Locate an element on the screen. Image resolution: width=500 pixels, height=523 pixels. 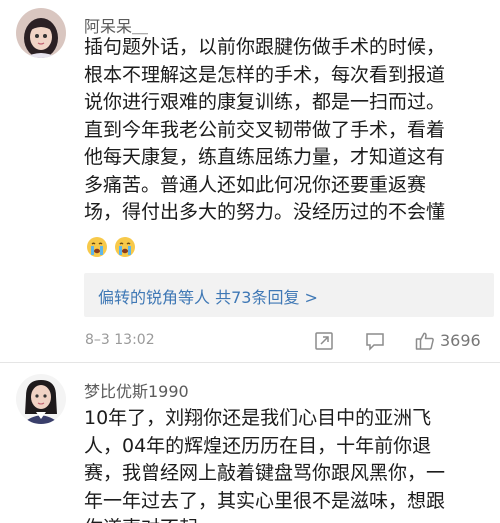
comment-username: 梦比优斯1990 is located at coordinates (136, 390).